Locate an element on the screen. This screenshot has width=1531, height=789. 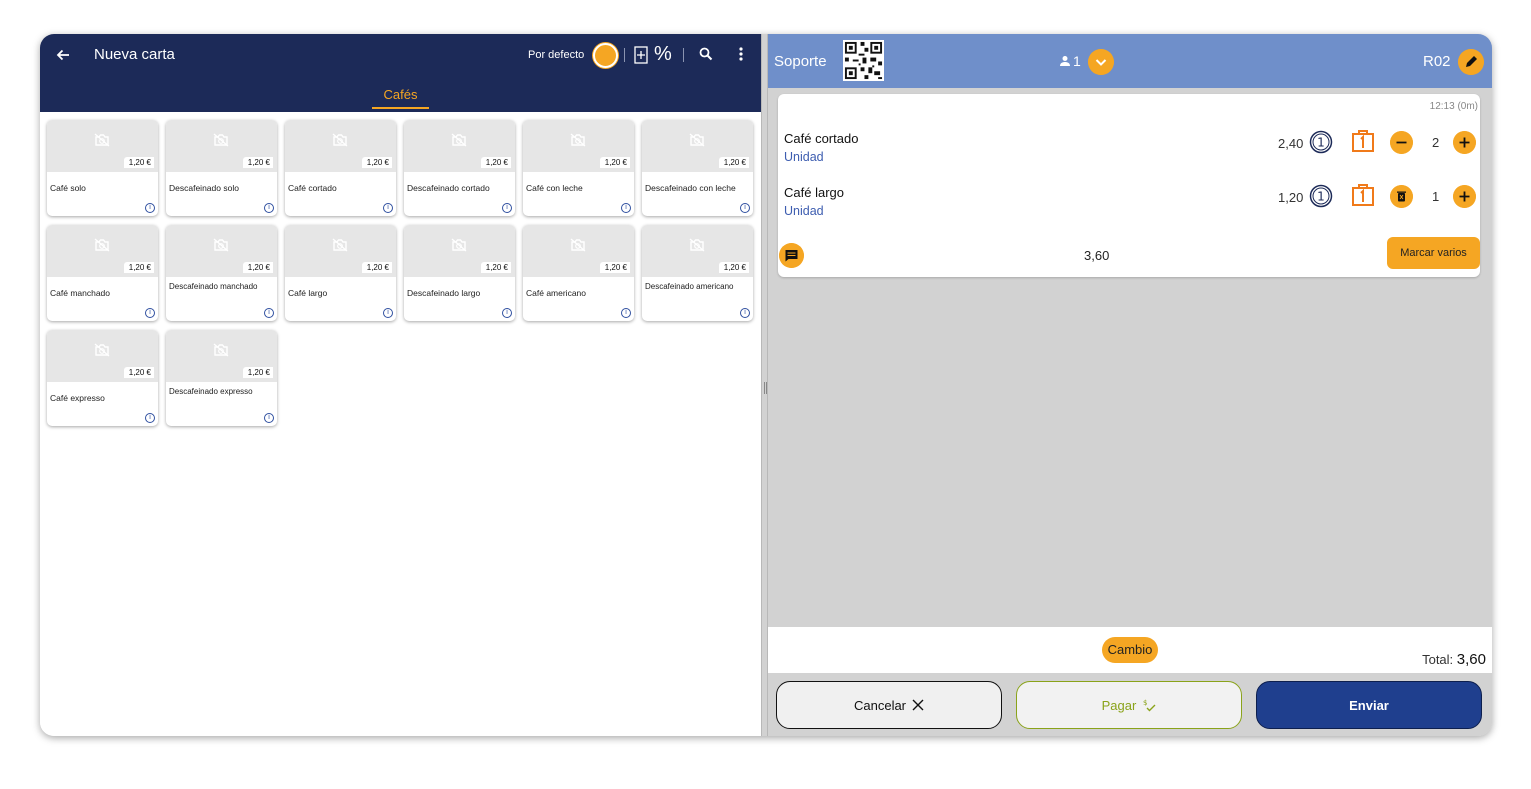
pane-resize-handle is located at coordinates (764, 385).